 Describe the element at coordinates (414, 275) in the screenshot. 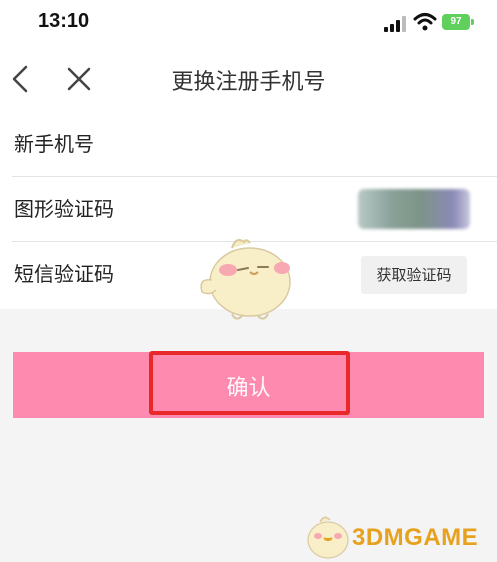

I see `get-code-button: 获取验证码` at that location.